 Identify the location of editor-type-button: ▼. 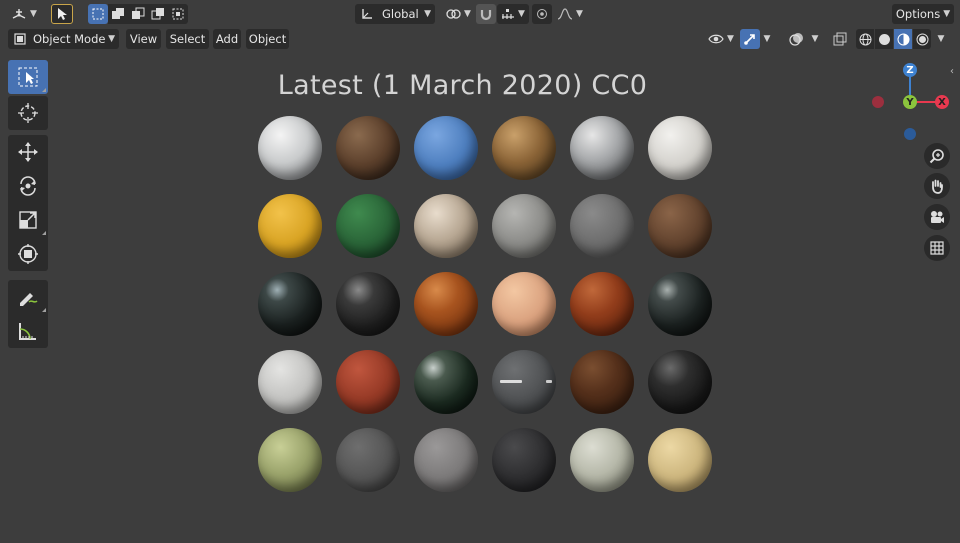
(24, 14).